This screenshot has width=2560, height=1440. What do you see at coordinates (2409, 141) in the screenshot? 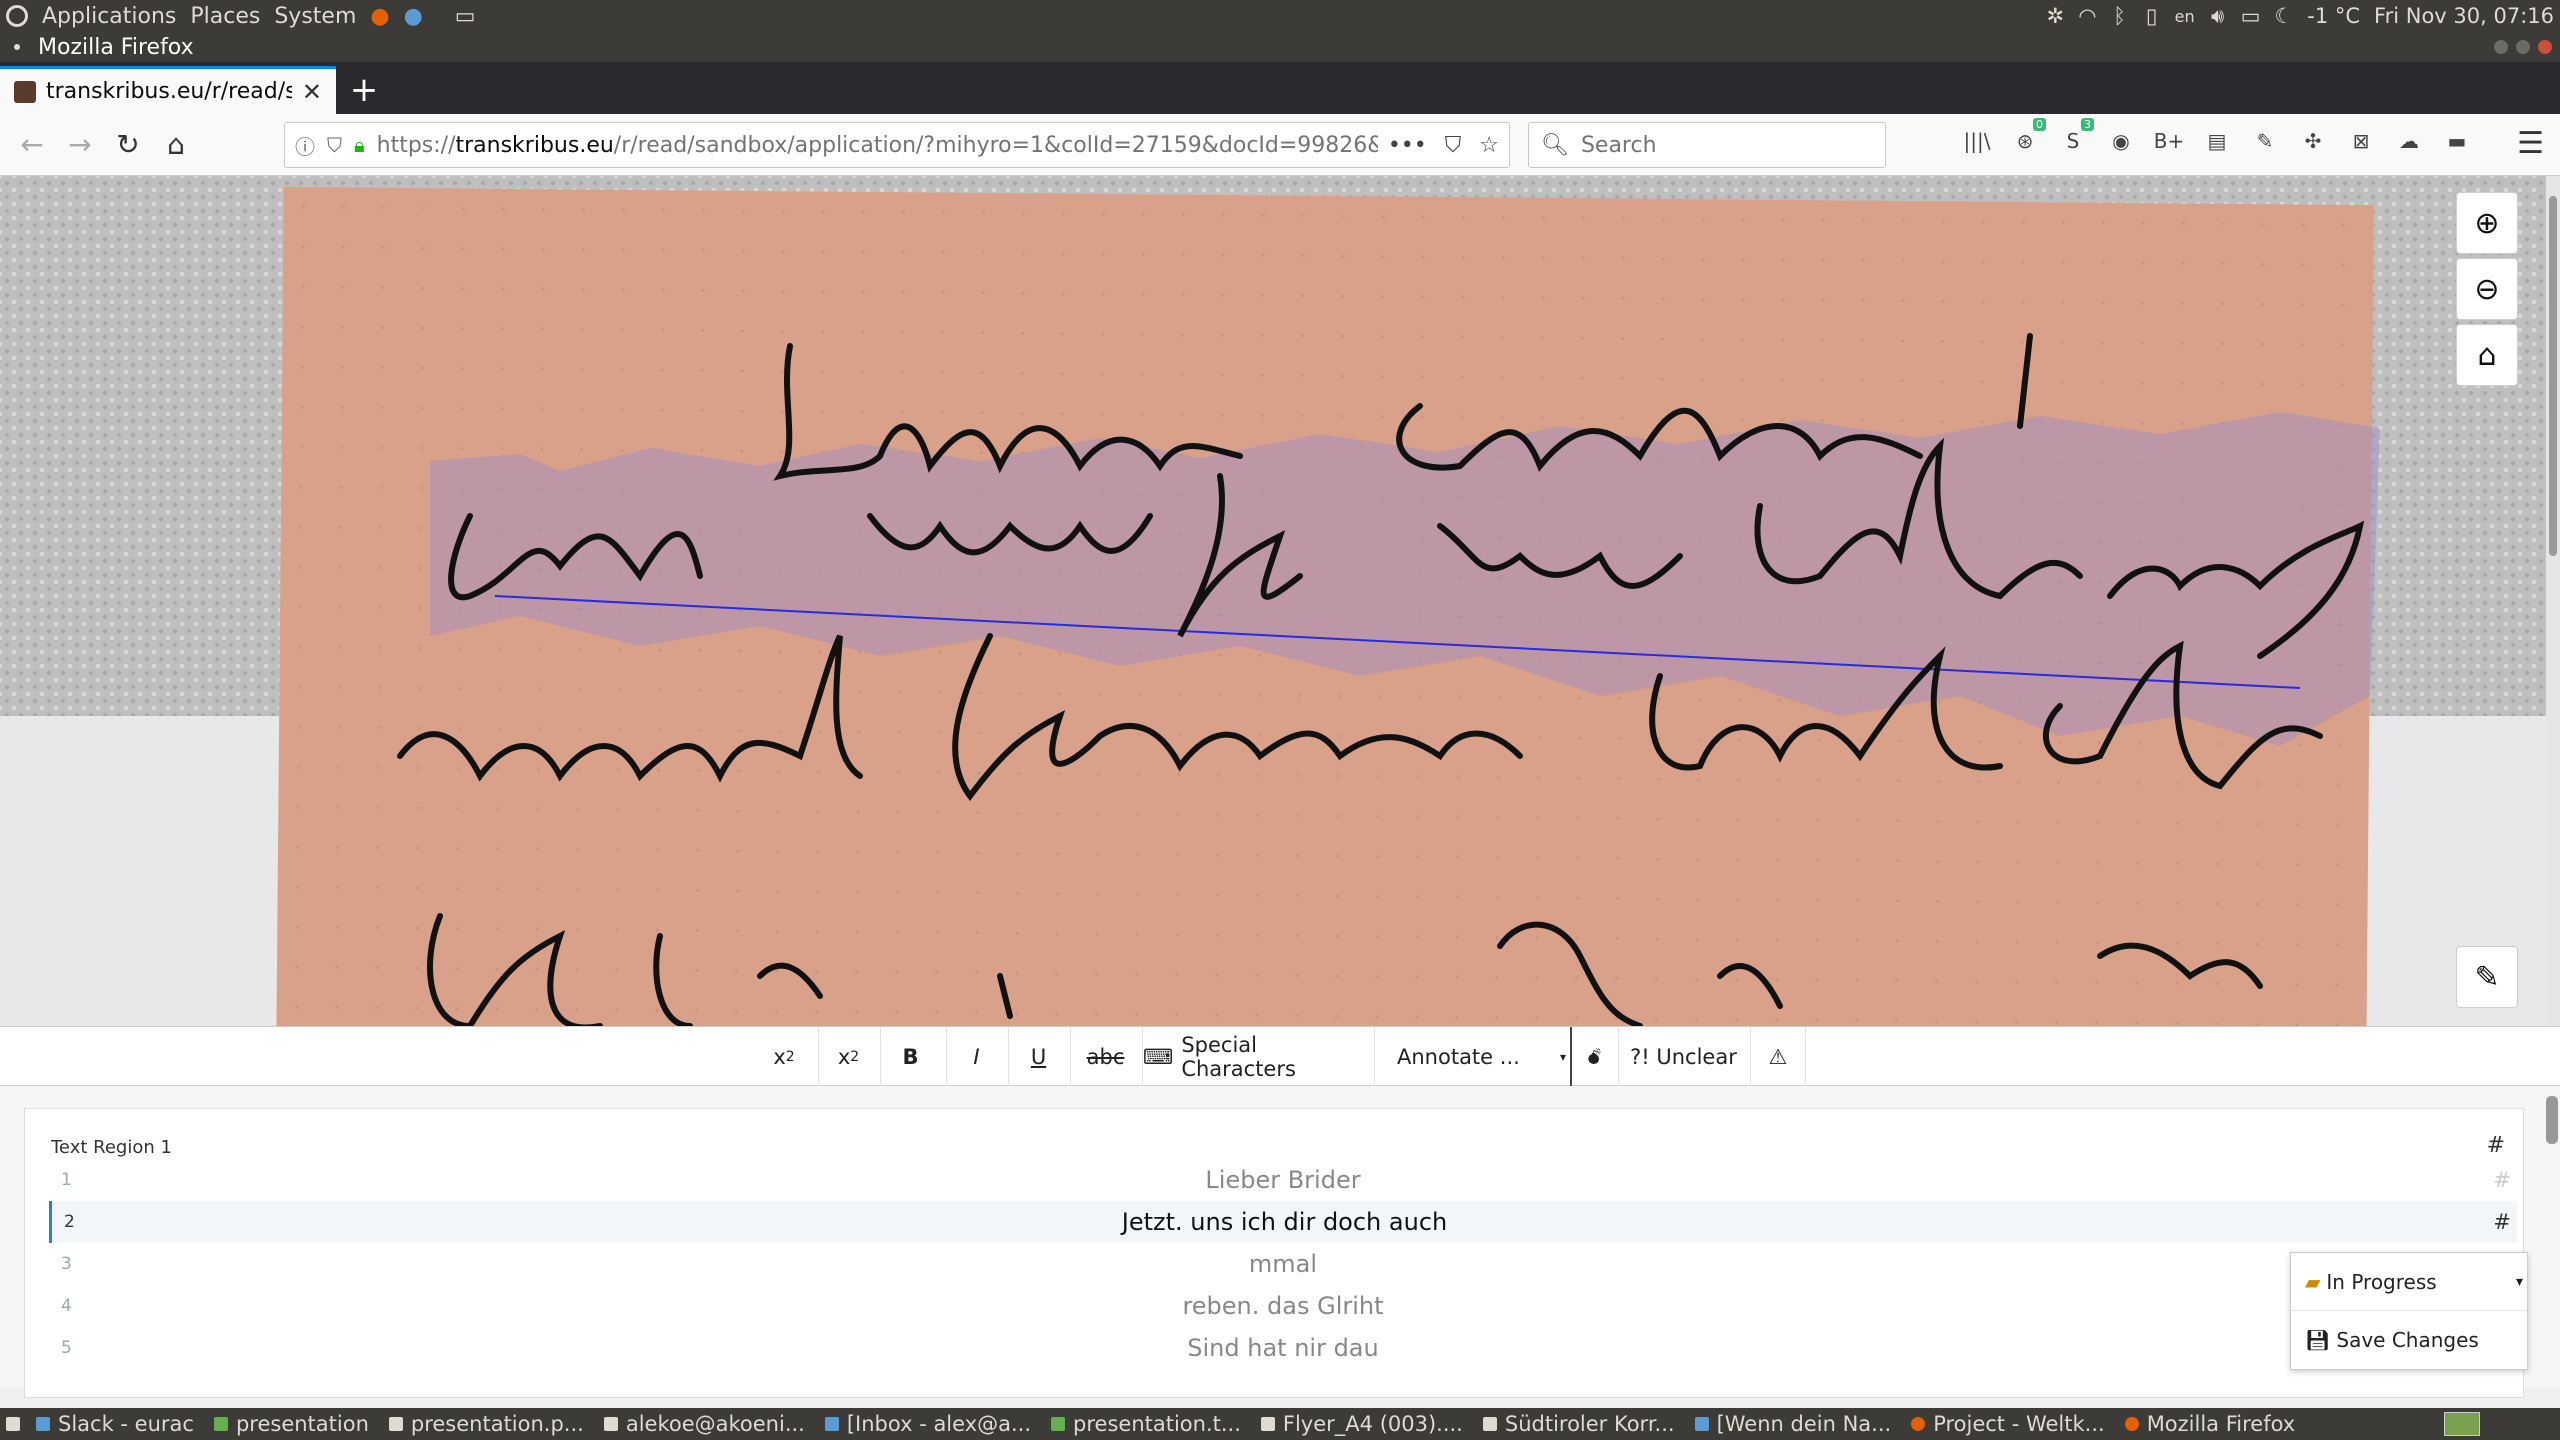
I see `ext-cloud-icon: ☁` at bounding box center [2409, 141].